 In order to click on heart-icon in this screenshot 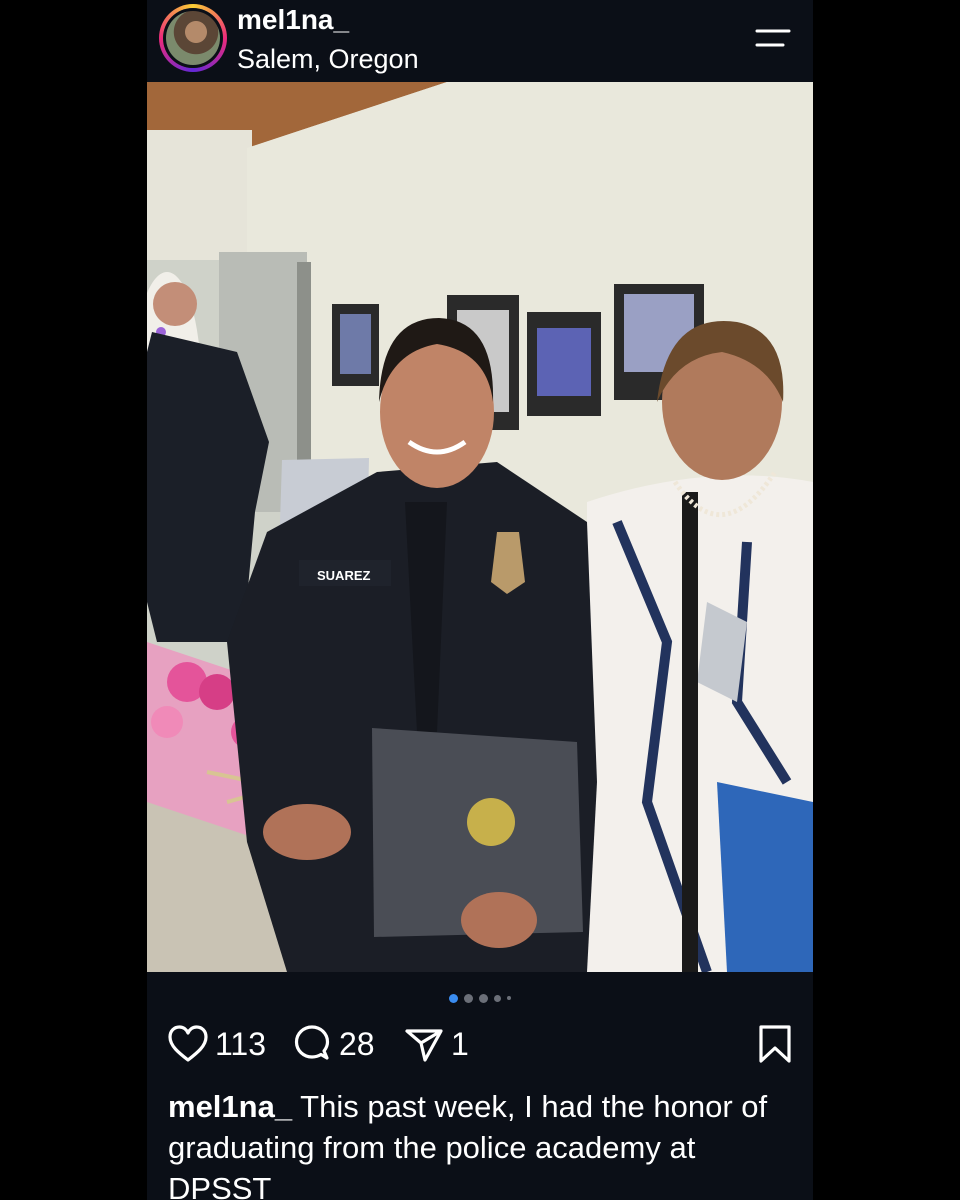, I will do `click(188, 1043)`.